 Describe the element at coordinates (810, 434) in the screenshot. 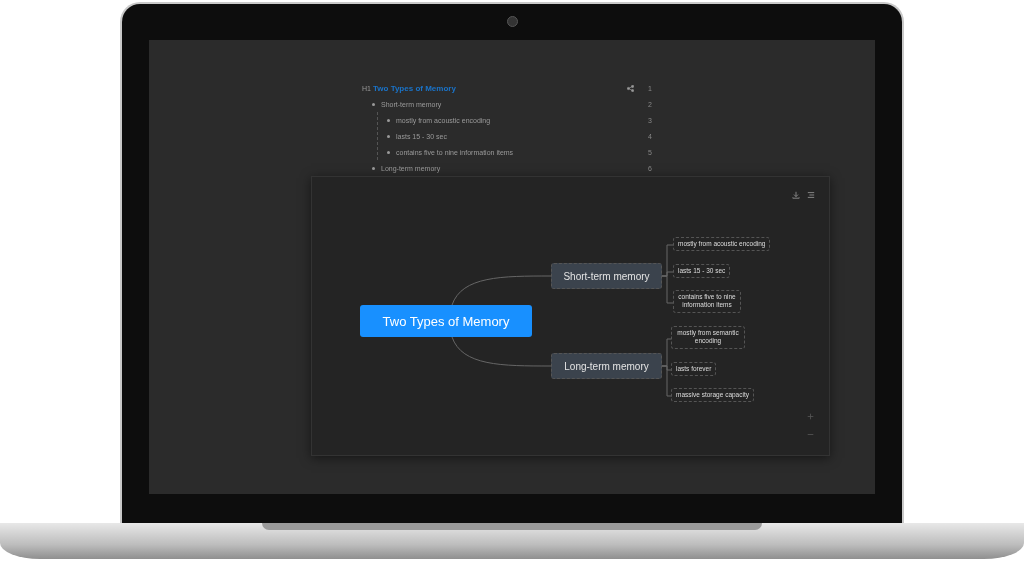

I see `zoom-out-icon` at that location.